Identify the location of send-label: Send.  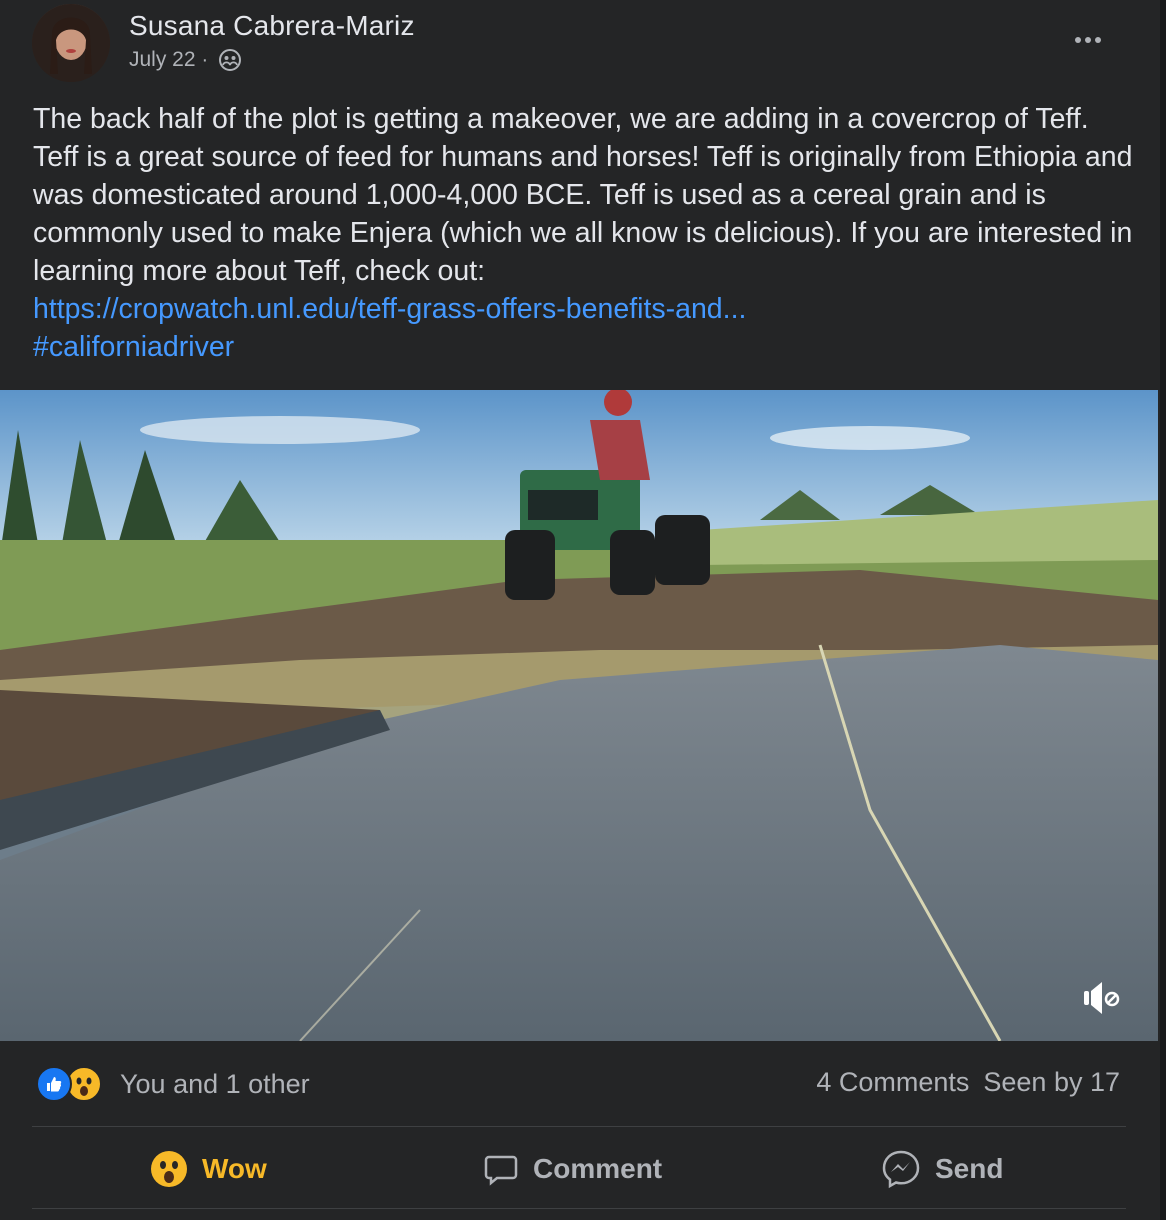
(969, 1168).